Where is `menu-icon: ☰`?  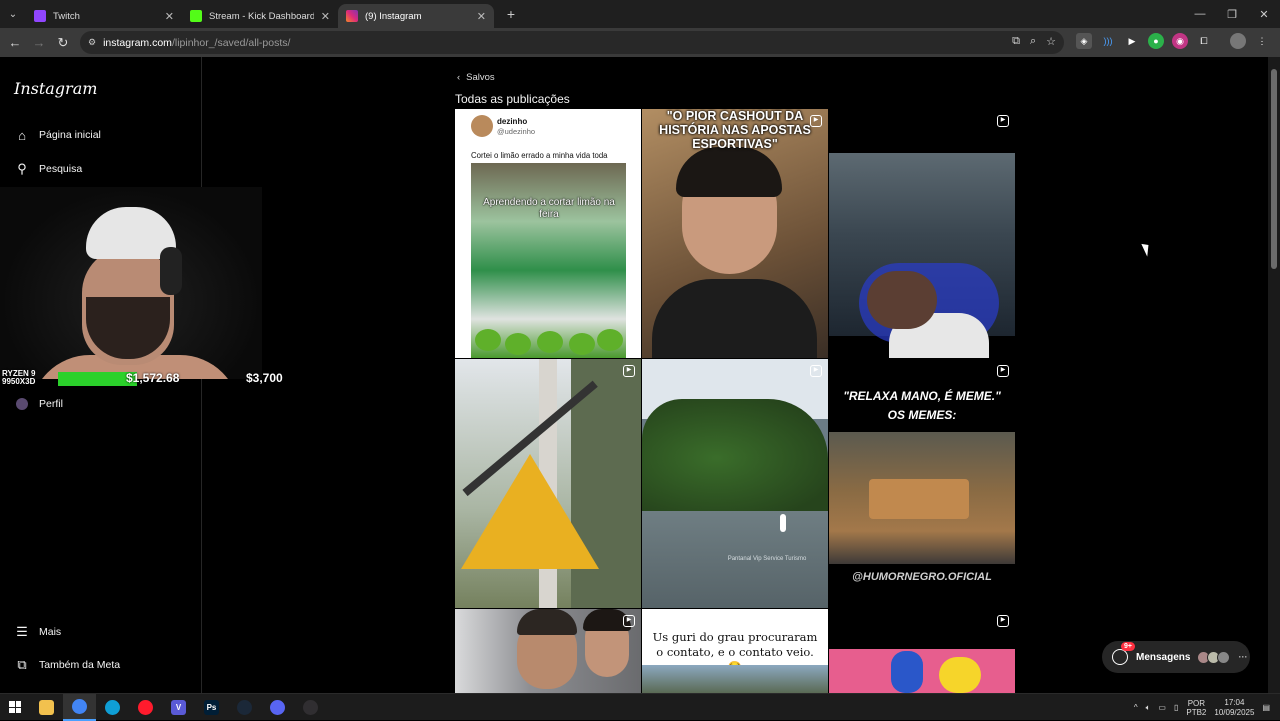 menu-icon: ☰ is located at coordinates (22, 631).